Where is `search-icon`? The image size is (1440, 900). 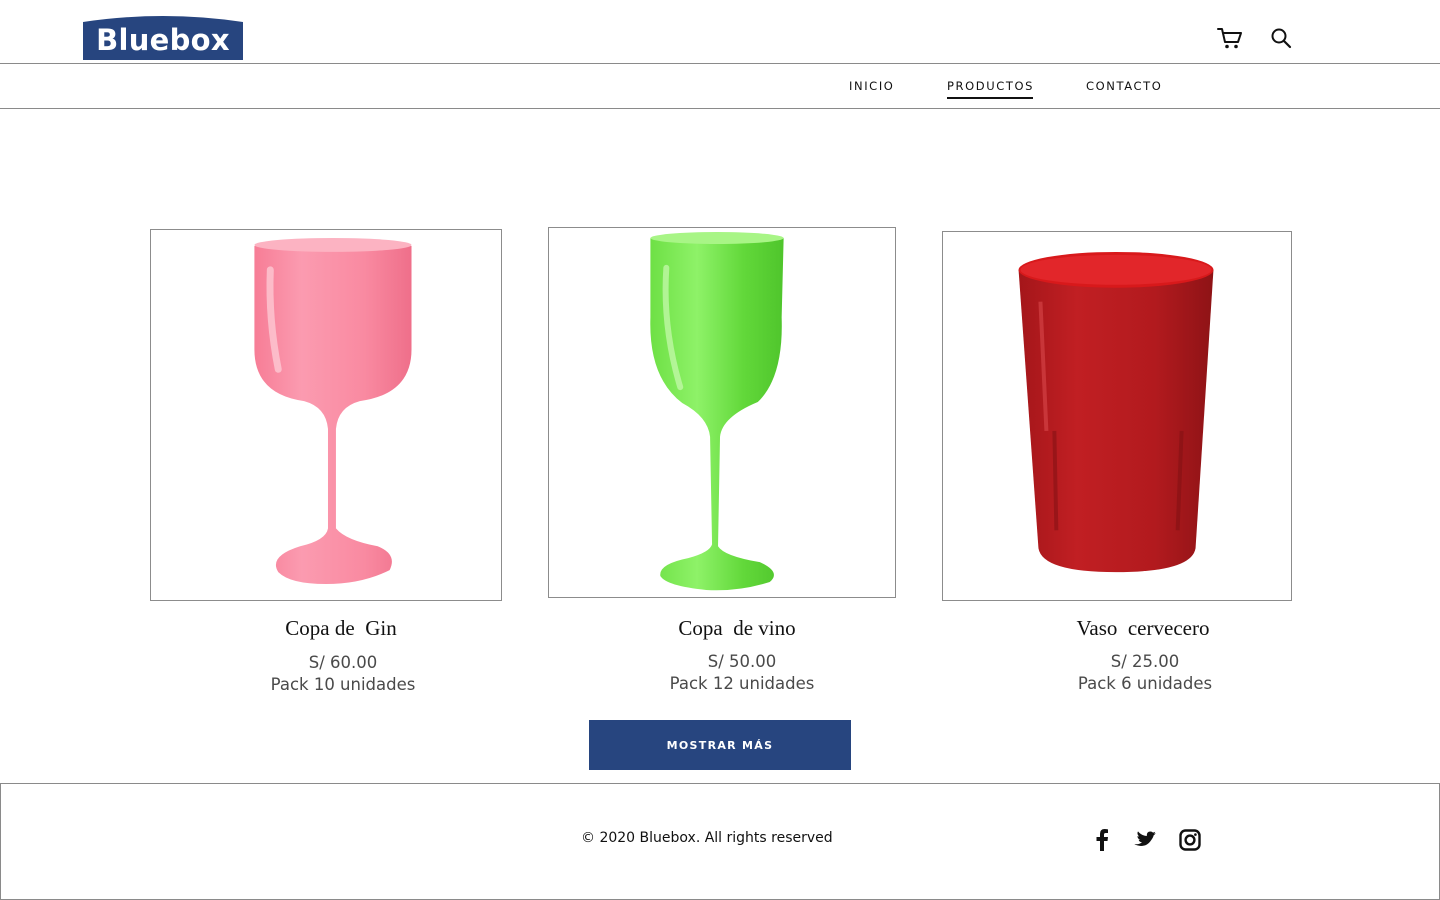 search-icon is located at coordinates (1281, 38).